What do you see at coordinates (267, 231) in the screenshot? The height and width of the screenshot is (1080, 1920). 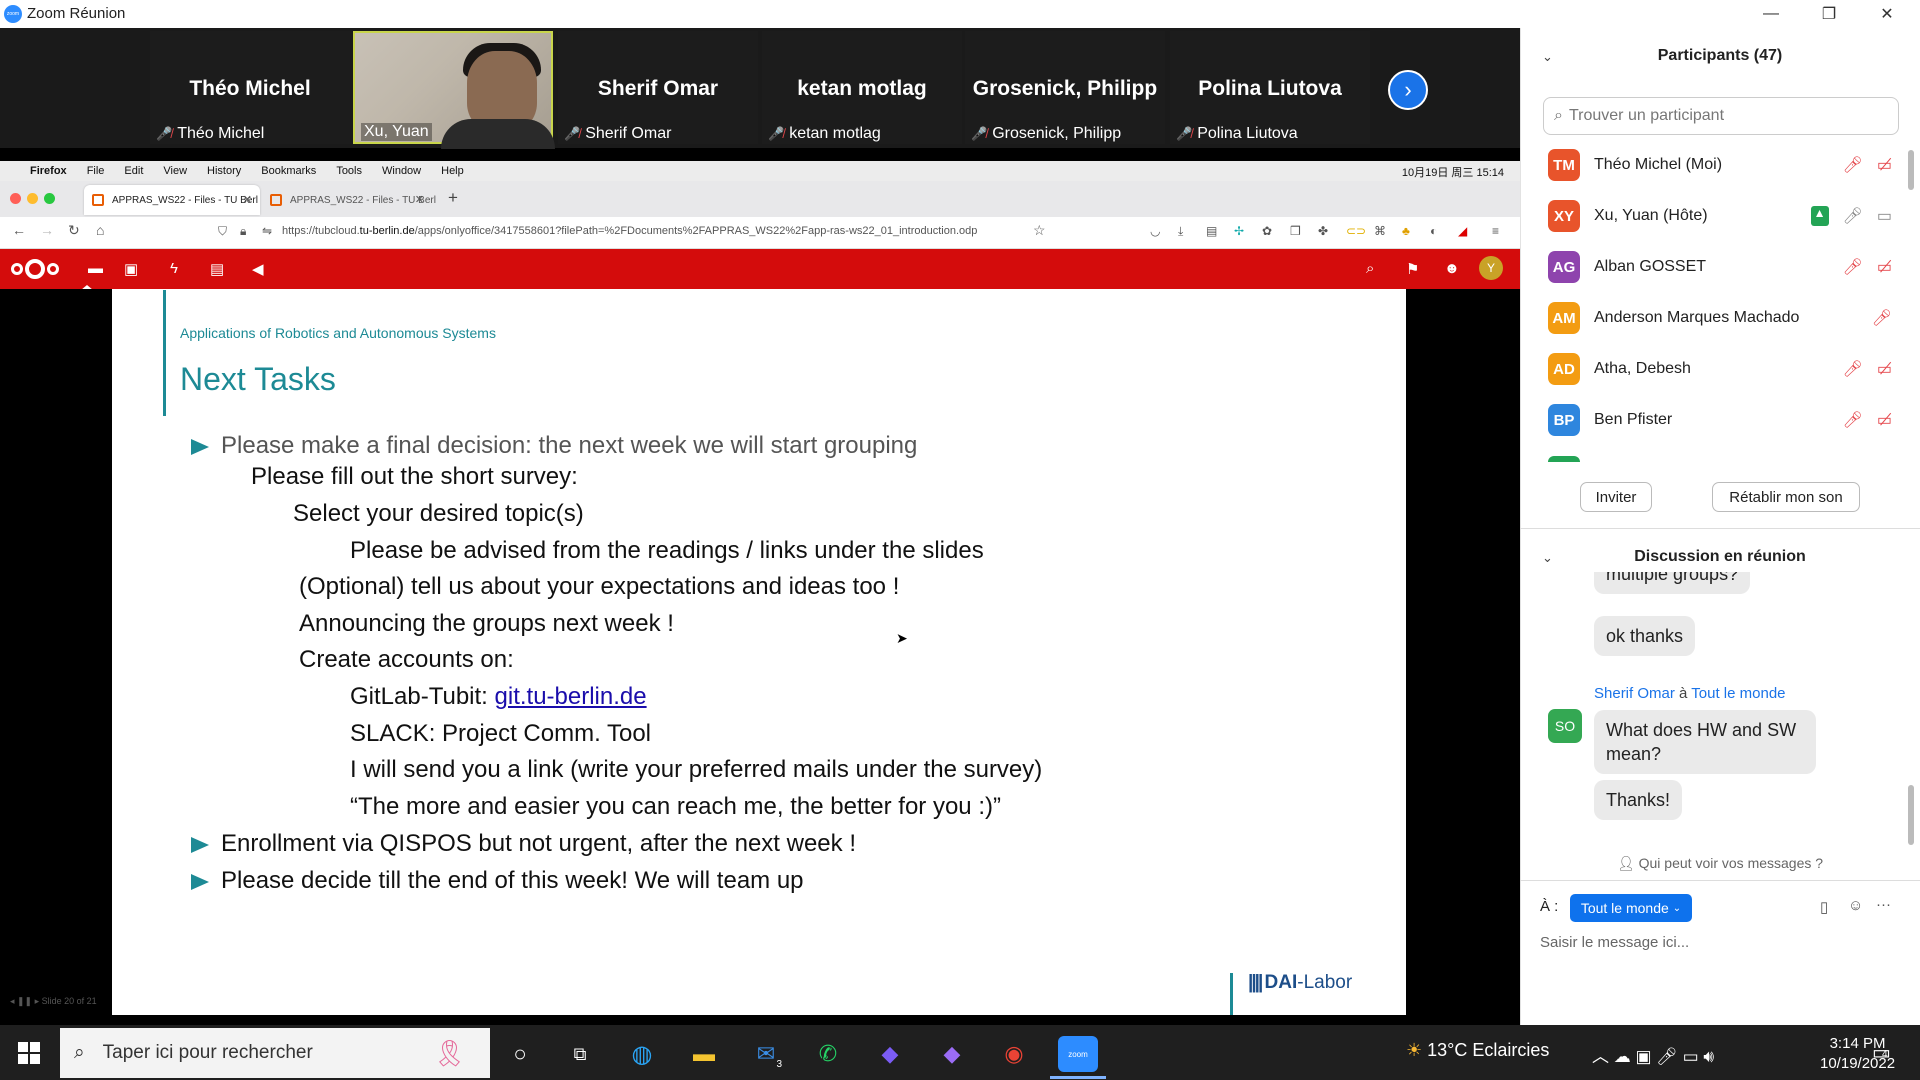 I see `permissions-icon: ⇋` at bounding box center [267, 231].